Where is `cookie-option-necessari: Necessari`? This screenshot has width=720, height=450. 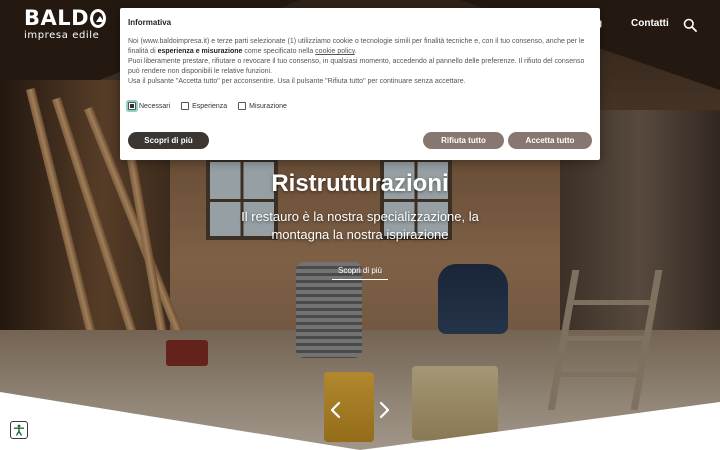 cookie-option-necessari: Necessari is located at coordinates (149, 106).